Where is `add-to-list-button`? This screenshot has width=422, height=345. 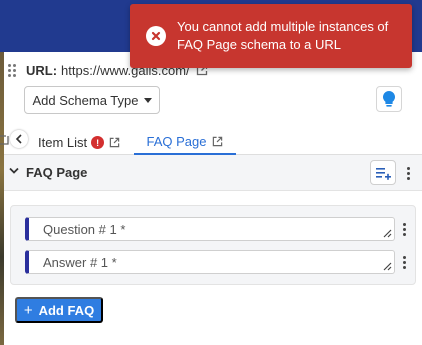
add-to-list-button is located at coordinates (383, 172).